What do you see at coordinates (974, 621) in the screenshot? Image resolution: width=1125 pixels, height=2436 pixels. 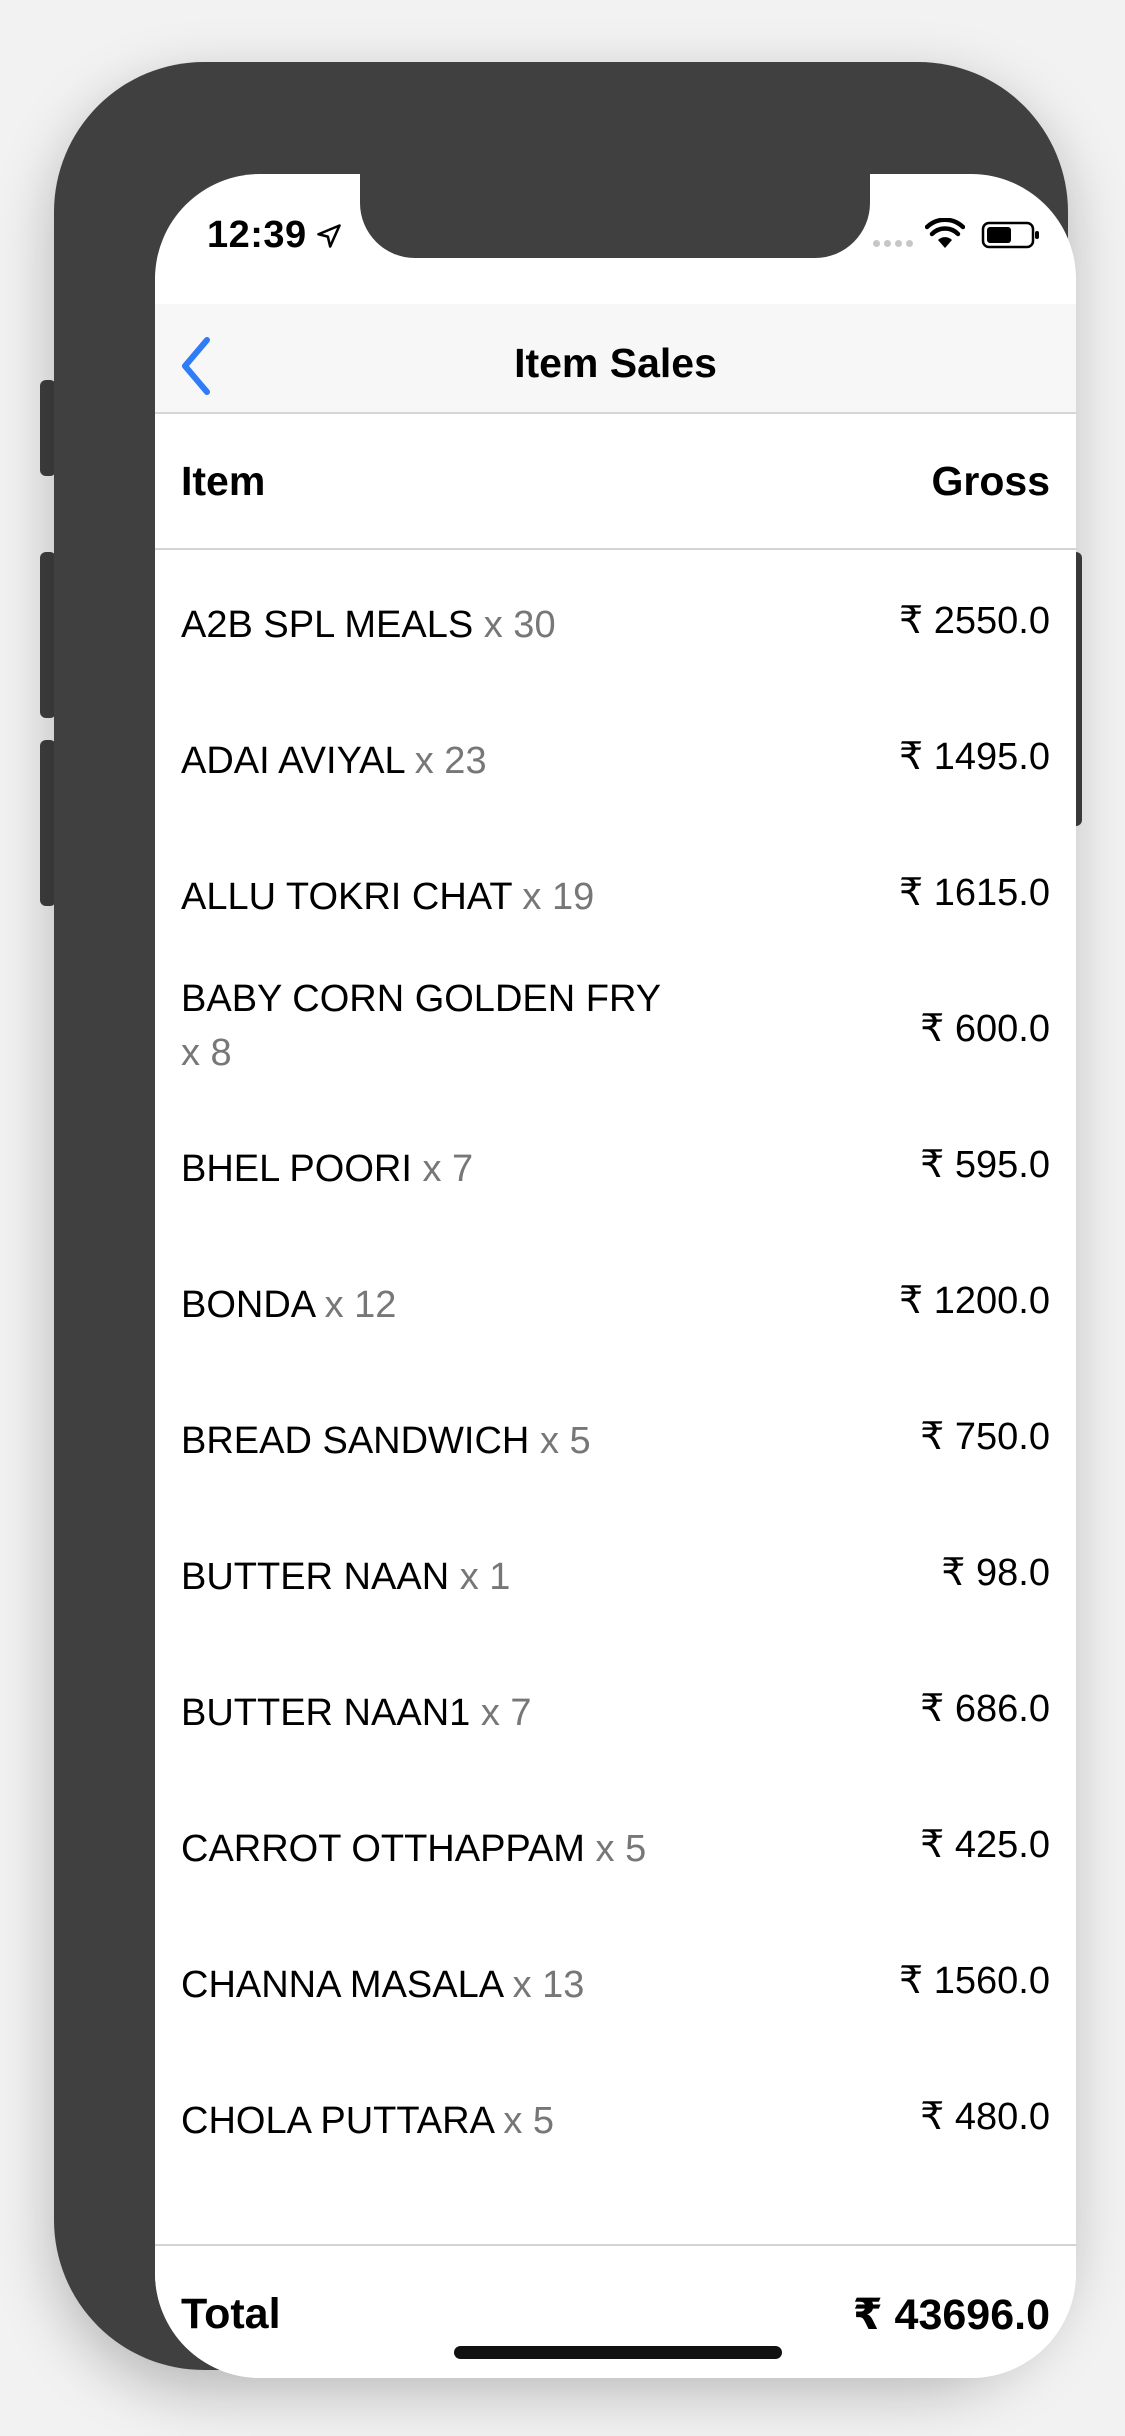 I see `item-gross: ₹ 2550.0` at bounding box center [974, 621].